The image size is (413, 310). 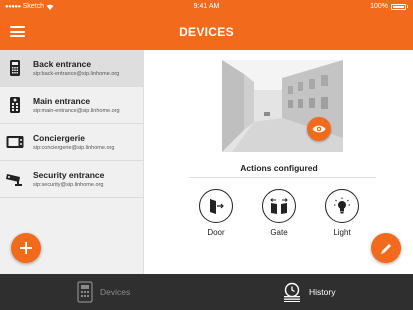 I want to click on eye-icon, so click(x=319, y=129).